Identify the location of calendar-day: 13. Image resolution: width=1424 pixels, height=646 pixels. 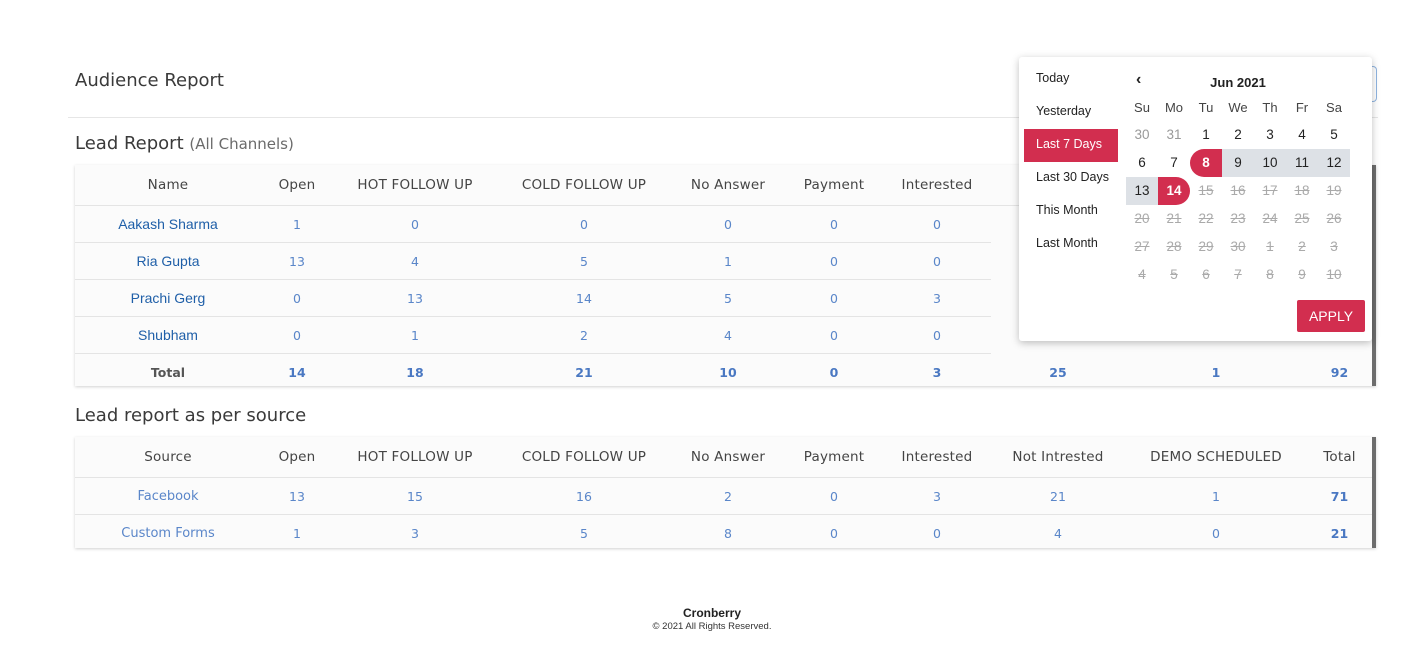
(1142, 191).